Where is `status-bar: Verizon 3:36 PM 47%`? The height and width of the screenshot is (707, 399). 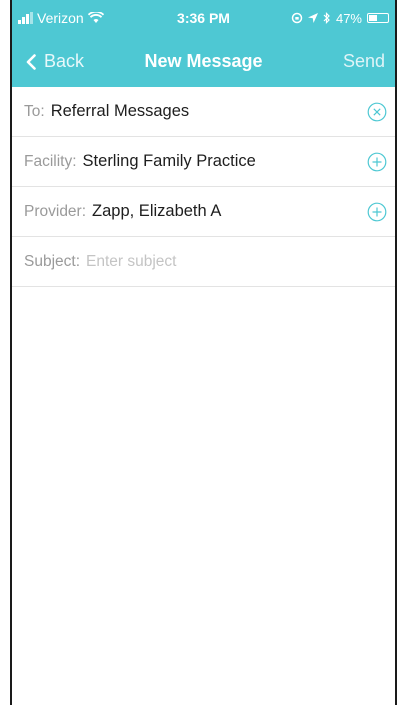
status-bar: Verizon 3:36 PM 47% is located at coordinates (203, 18).